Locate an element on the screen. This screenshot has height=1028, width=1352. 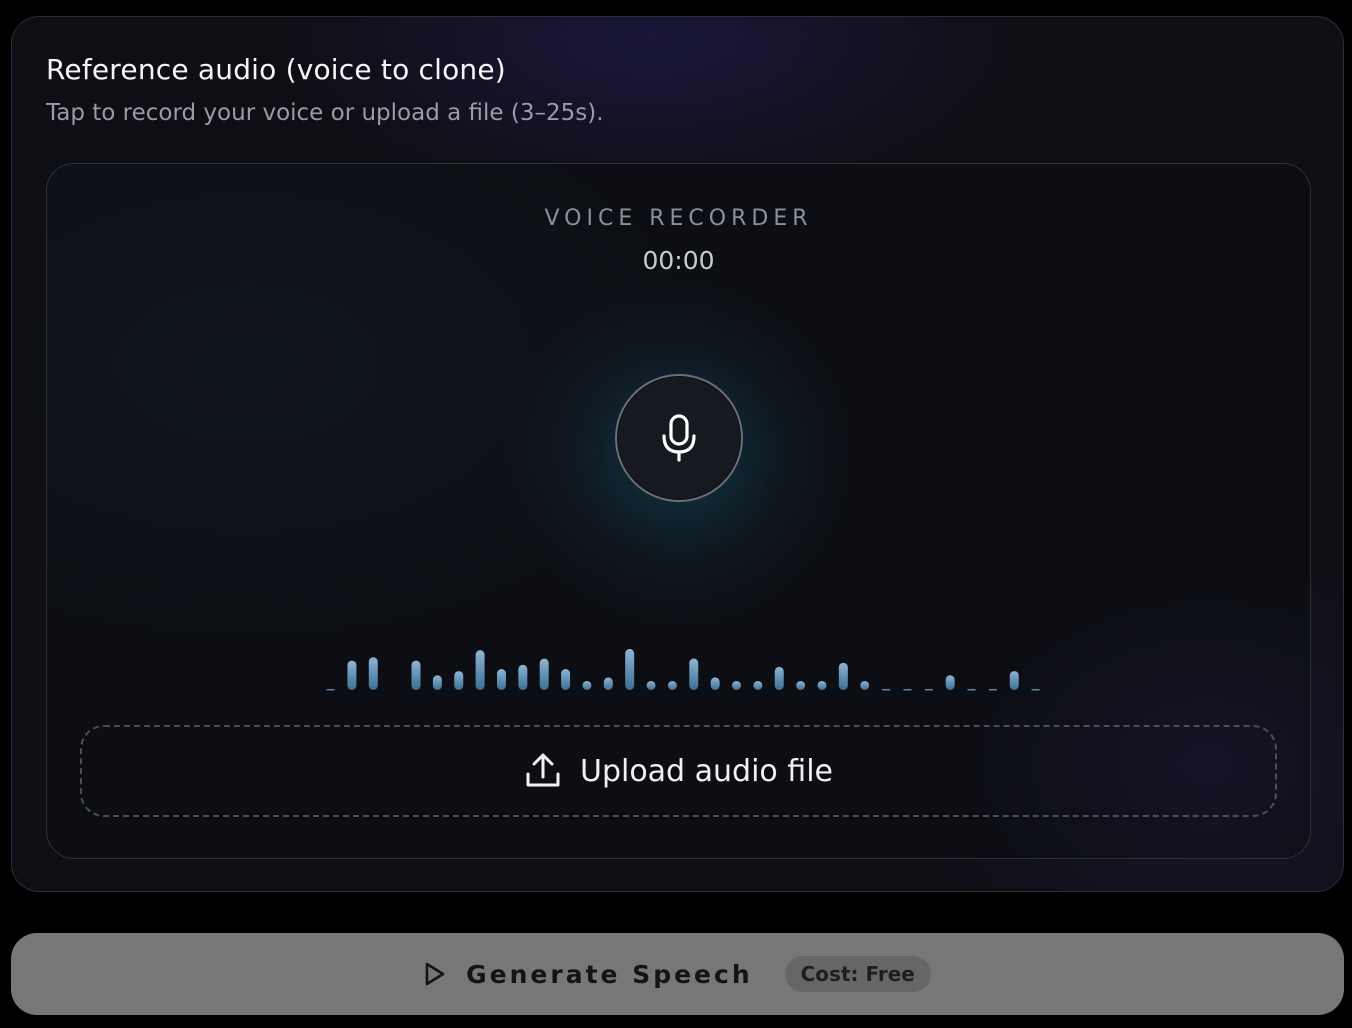
cost-badge: Cost: Free is located at coordinates (857, 974).